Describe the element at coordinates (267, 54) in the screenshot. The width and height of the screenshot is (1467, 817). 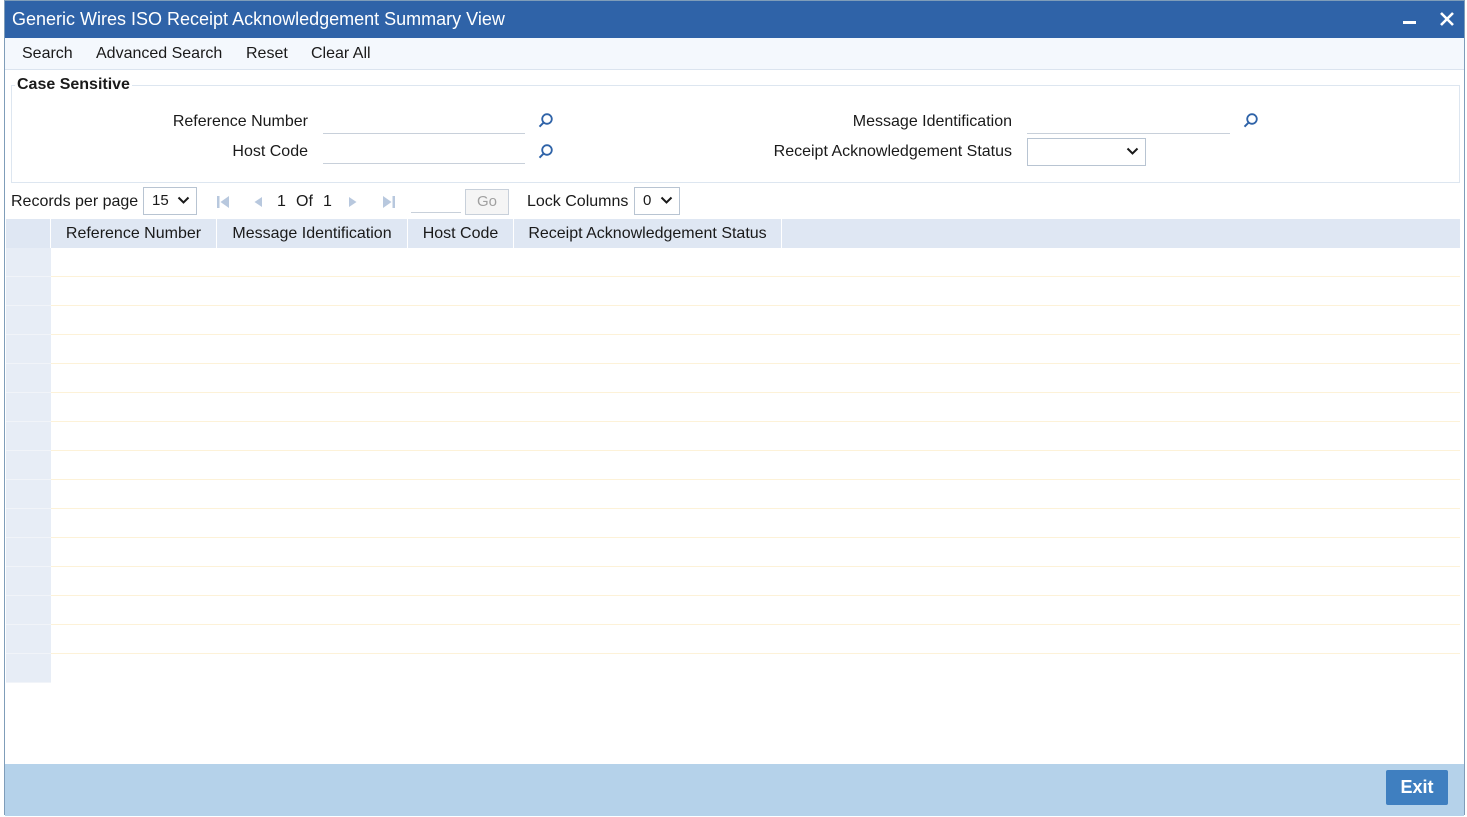
I see `menu-reset: Reset` at that location.